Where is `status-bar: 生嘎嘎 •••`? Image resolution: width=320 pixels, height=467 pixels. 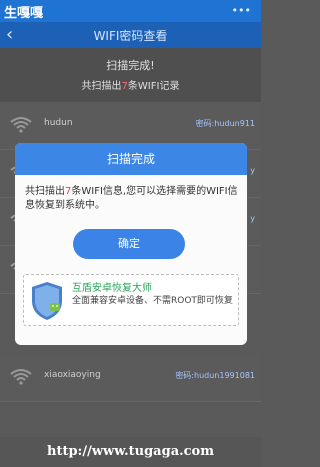 status-bar: 生嘎嘎 ••• is located at coordinates (130, 11).